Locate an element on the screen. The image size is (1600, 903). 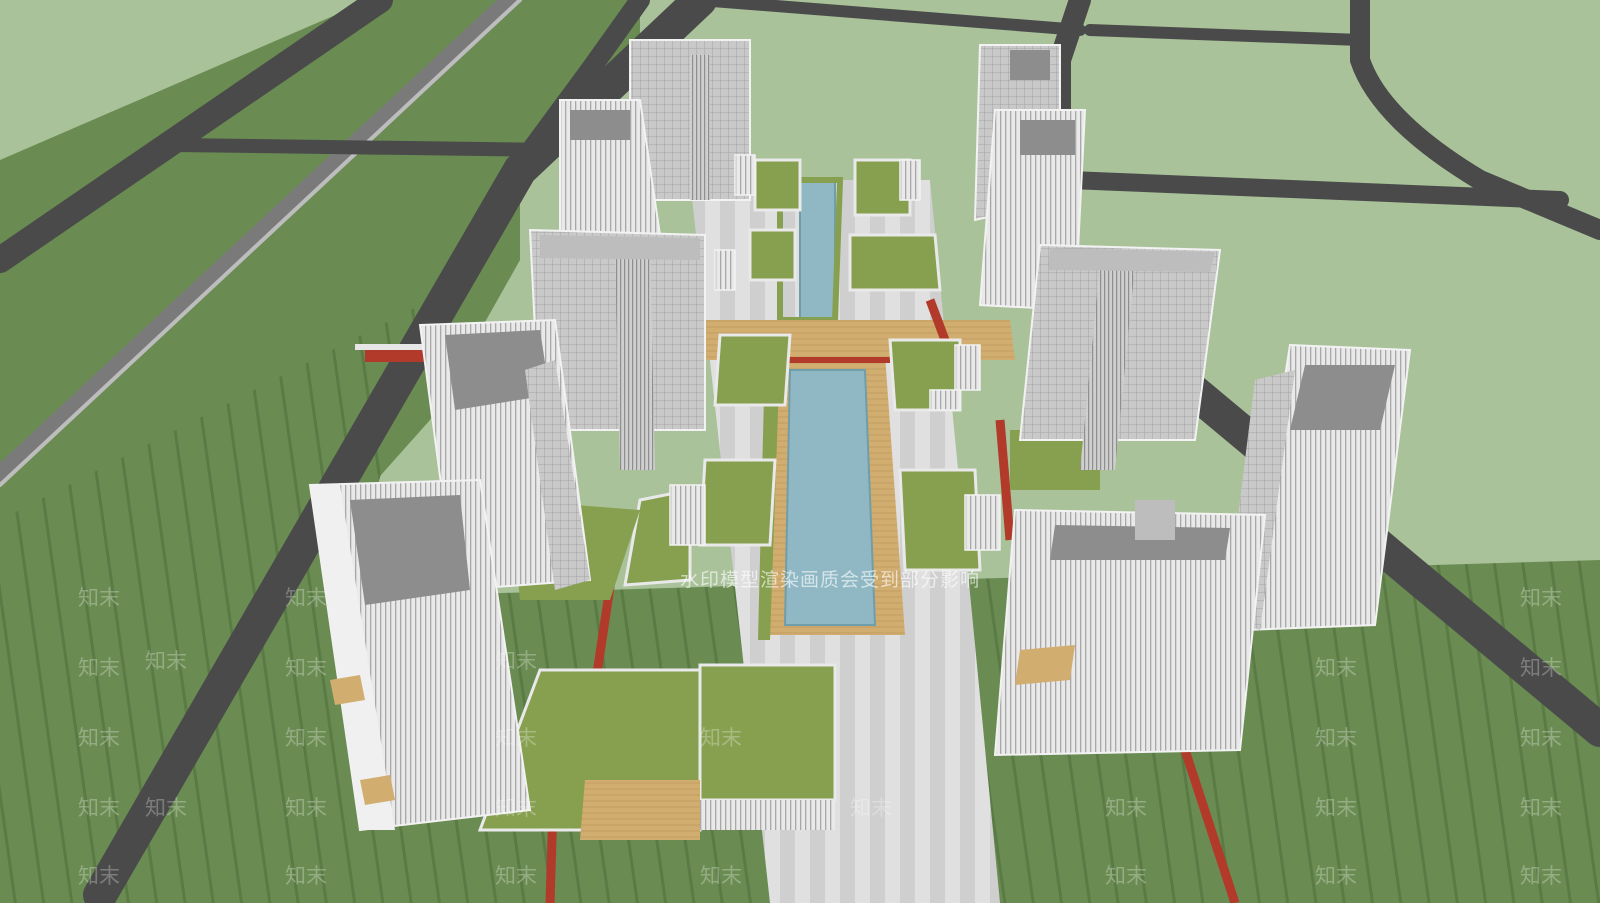
tower-se is located at coordinates (1130, 628).